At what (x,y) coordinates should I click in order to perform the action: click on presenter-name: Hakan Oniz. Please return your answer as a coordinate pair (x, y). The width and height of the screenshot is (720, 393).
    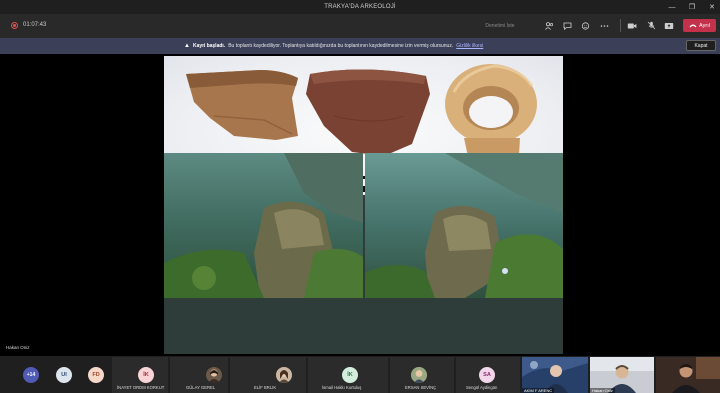
    Looking at the image, I should click on (18, 347).